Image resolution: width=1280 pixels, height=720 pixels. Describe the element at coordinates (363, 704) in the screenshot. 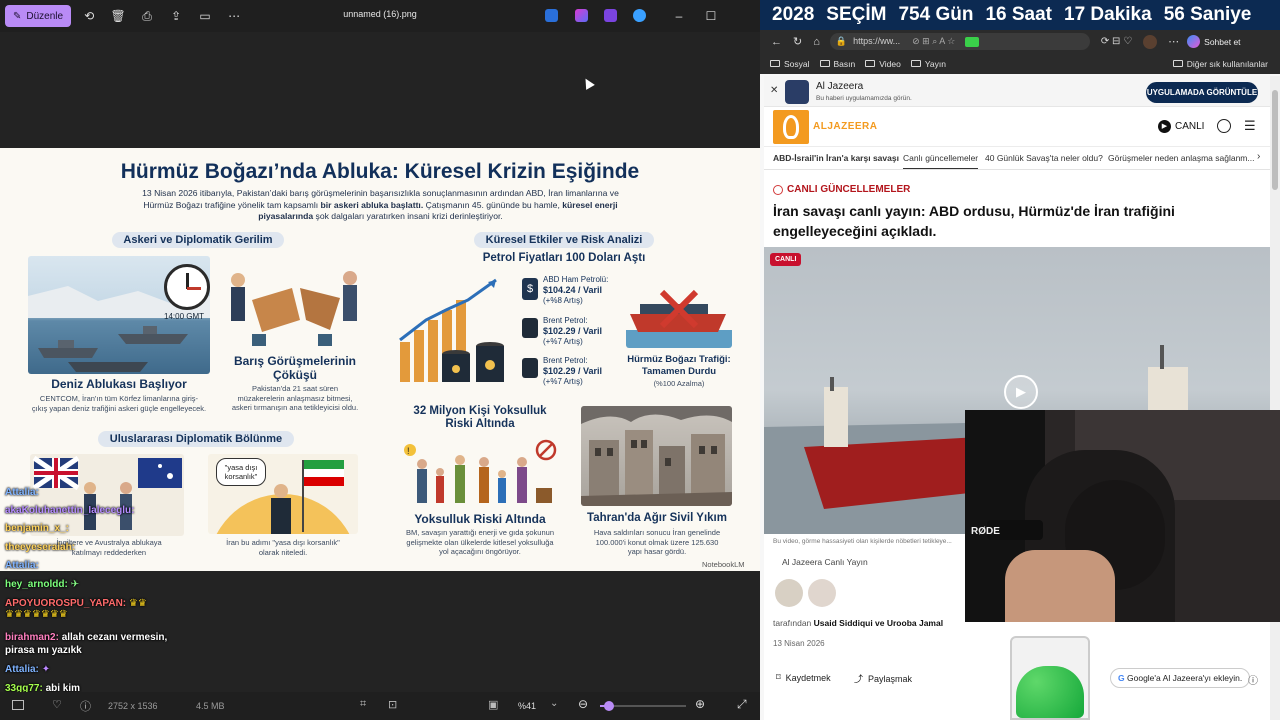

I see `crop-icon: ⌗` at that location.